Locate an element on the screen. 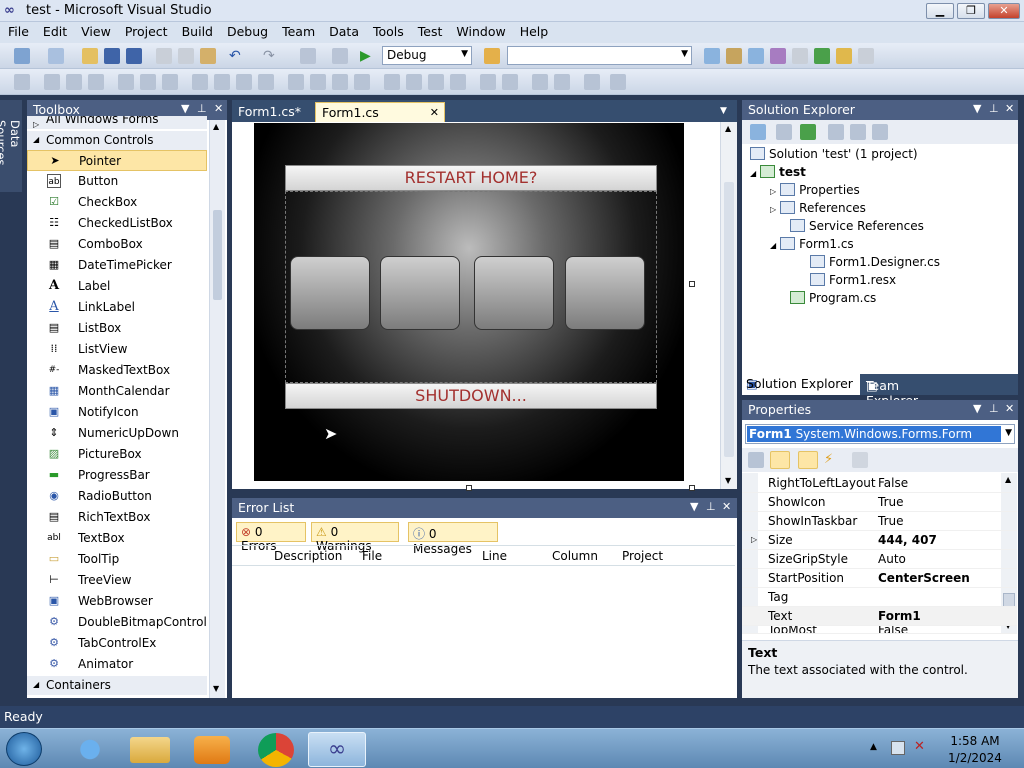 This screenshot has width=1024, height=768. volume-muted-icon: ✕ is located at coordinates (919, 746).